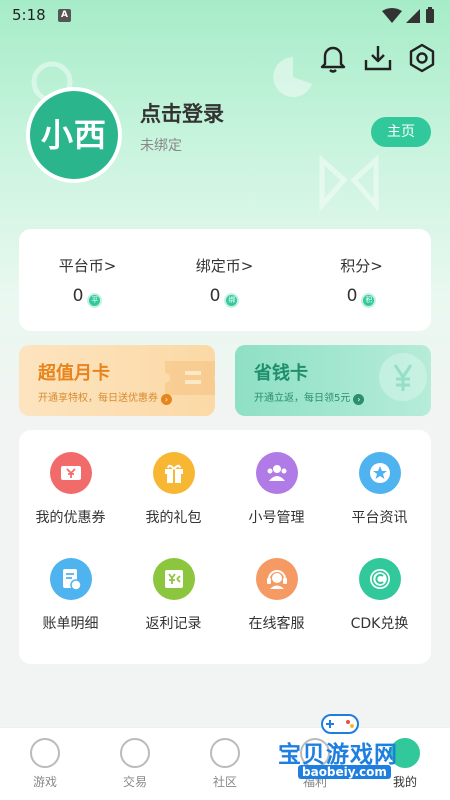  I want to click on status-bar: 5:18 A, so click(225, 16).